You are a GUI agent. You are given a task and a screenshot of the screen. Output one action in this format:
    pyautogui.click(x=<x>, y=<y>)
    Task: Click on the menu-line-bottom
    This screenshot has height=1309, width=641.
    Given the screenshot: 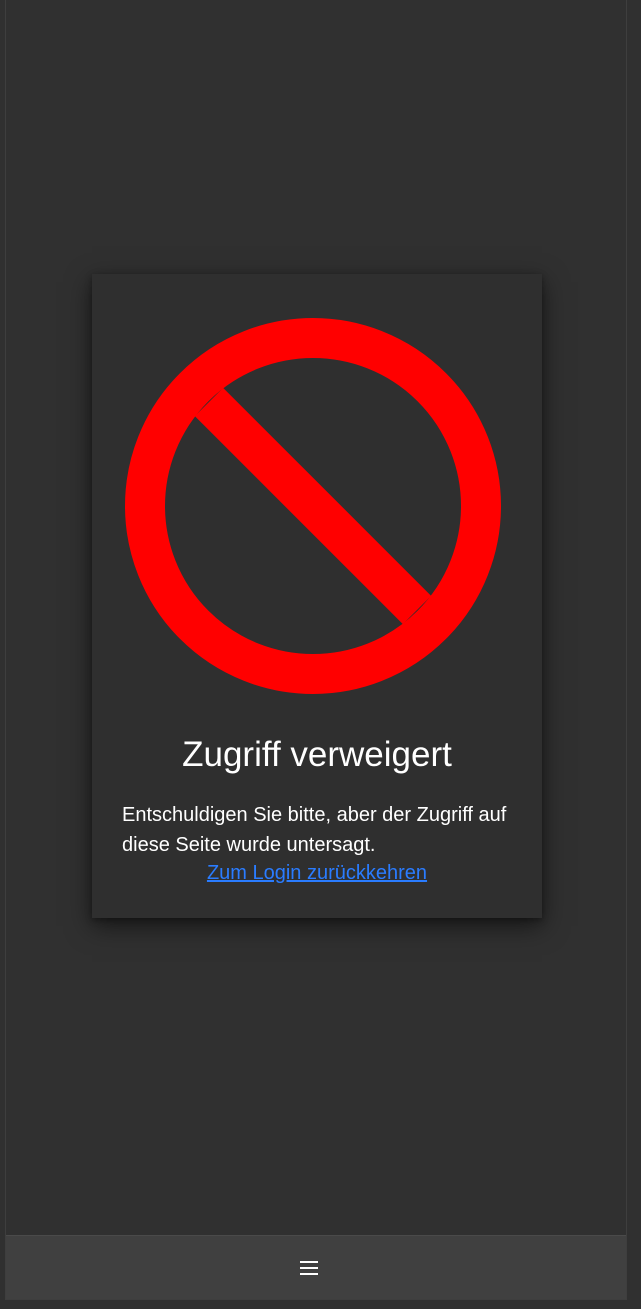 What is the action you would take?
    pyautogui.click(x=309, y=1274)
    